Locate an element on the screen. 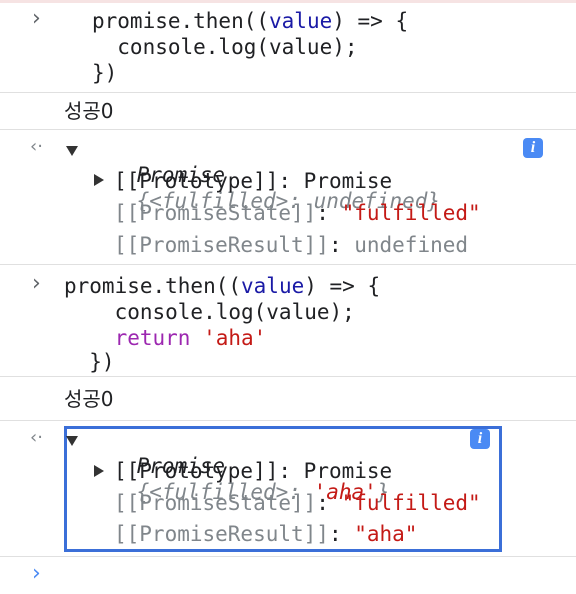 Image resolution: width=576 pixels, height=594 pixels. prop-row: [[PromiseResult]]: undefined is located at coordinates (291, 245).